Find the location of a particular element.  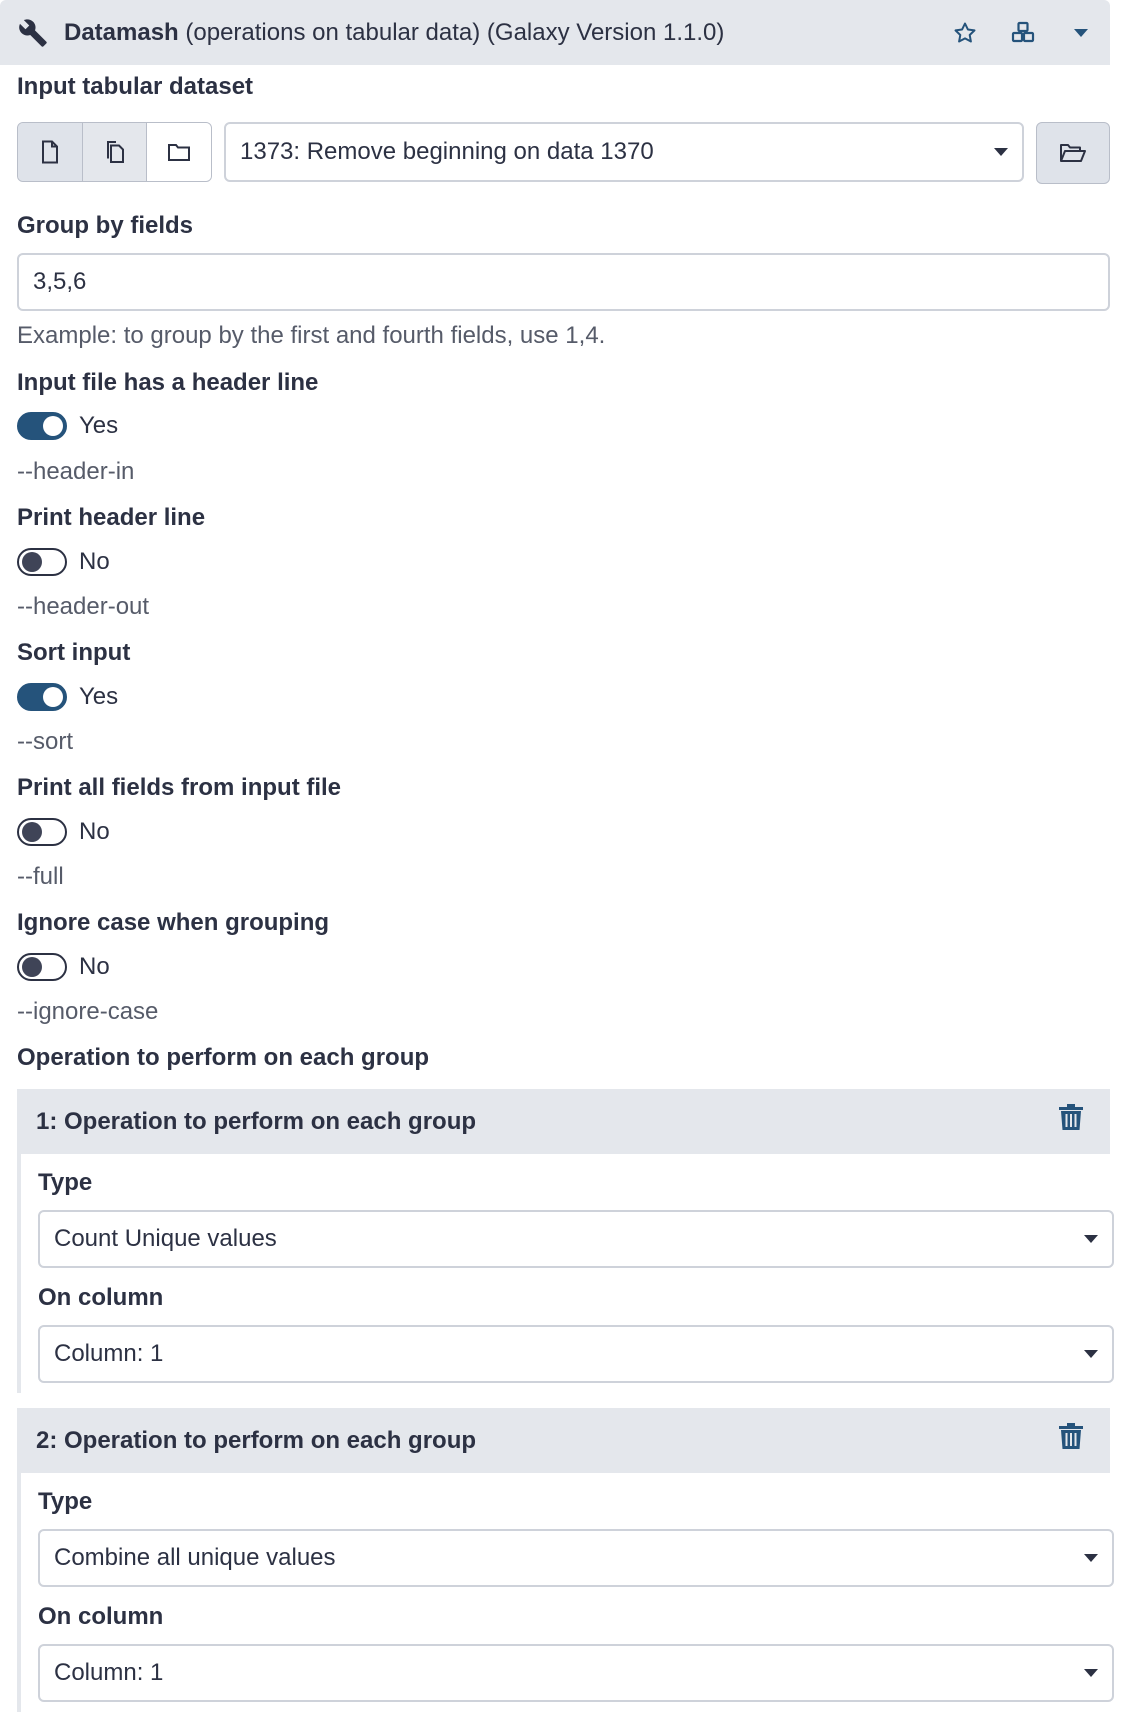

file-icon is located at coordinates (49, 152).